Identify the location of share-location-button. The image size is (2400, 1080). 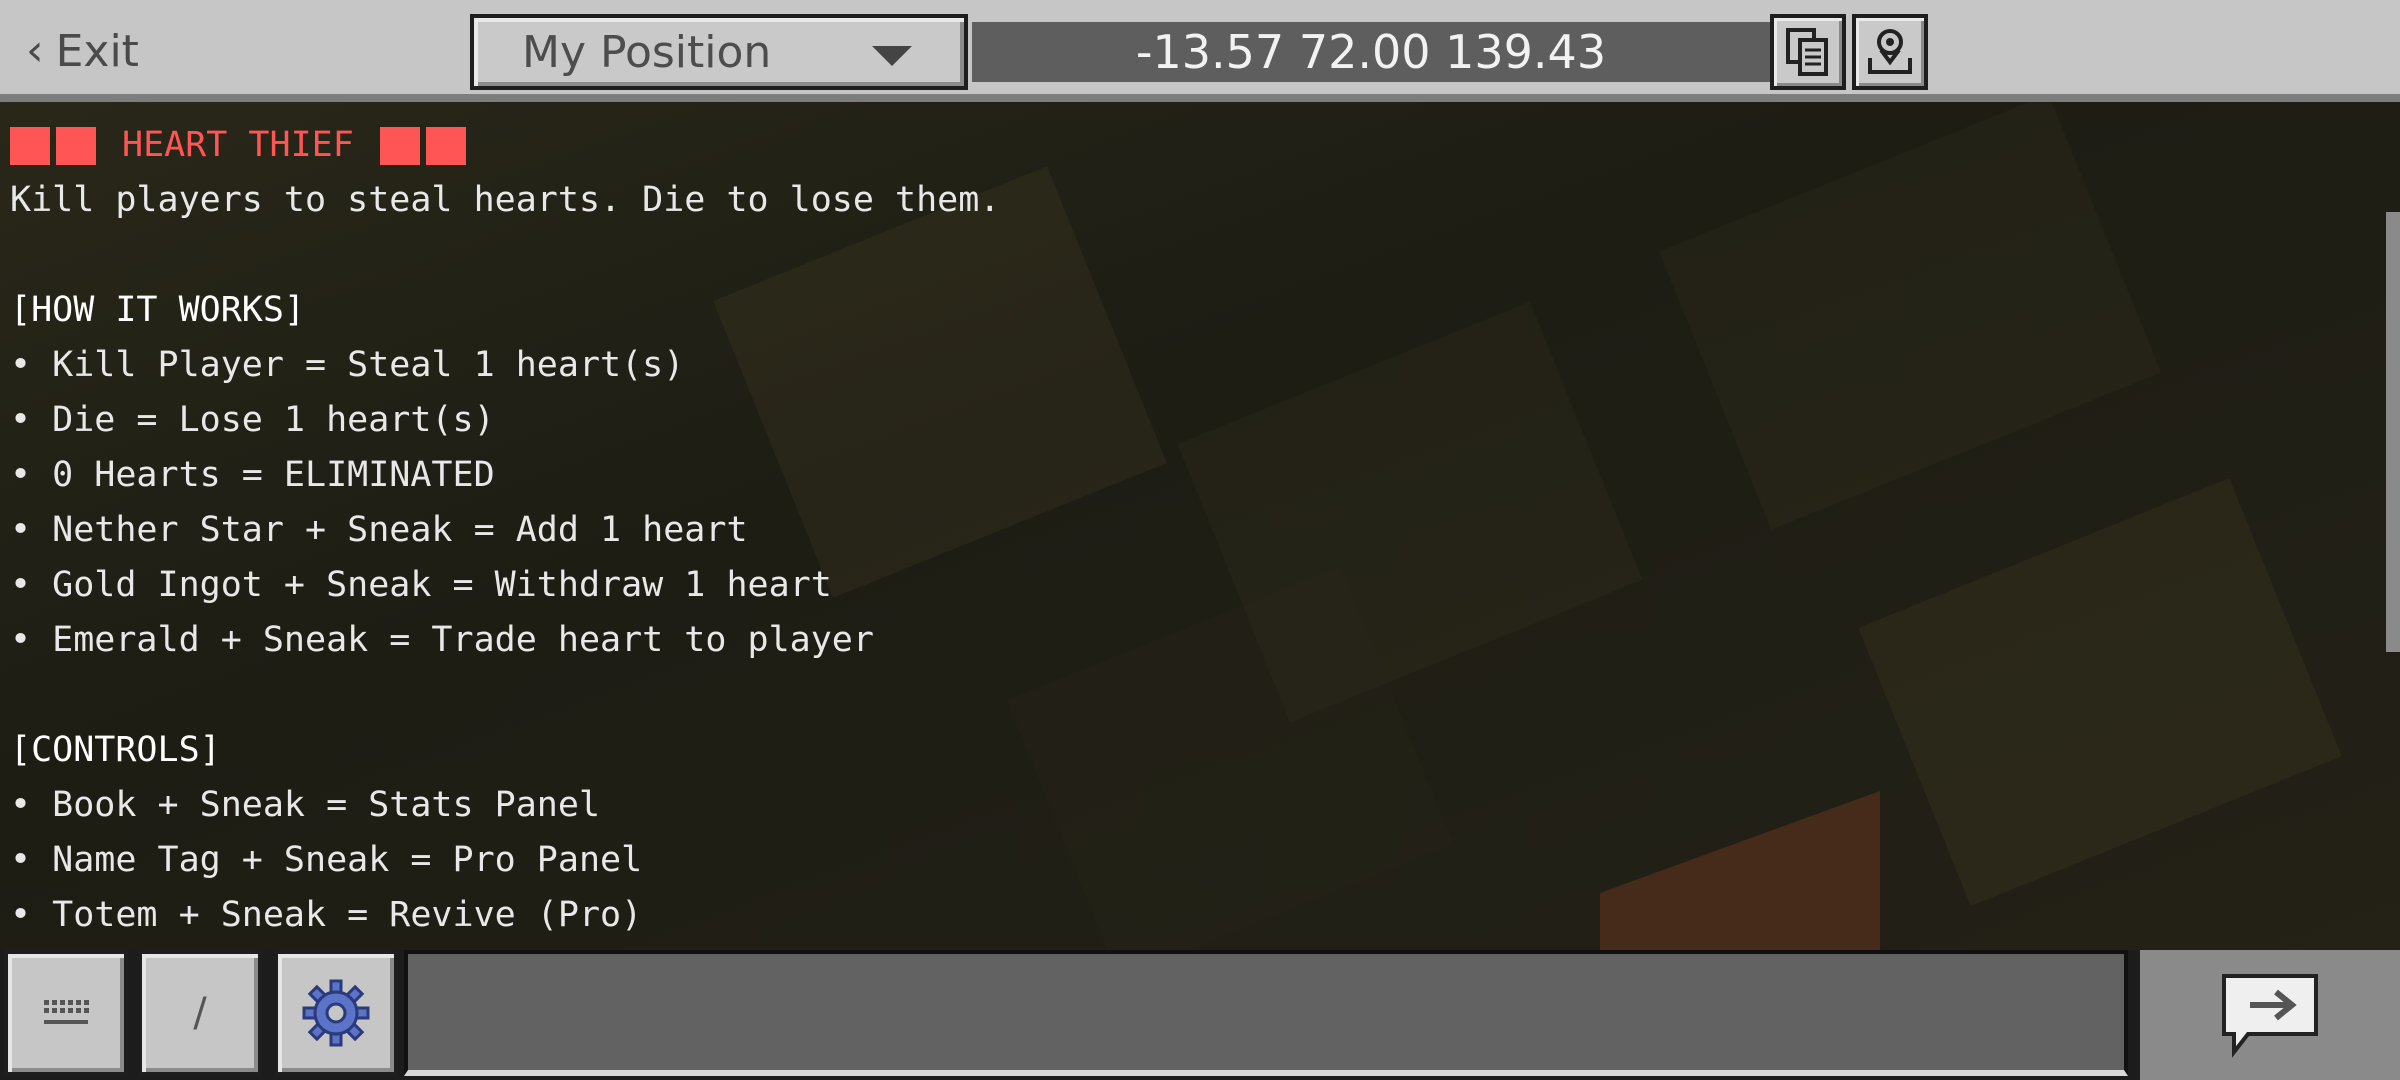
(1890, 52).